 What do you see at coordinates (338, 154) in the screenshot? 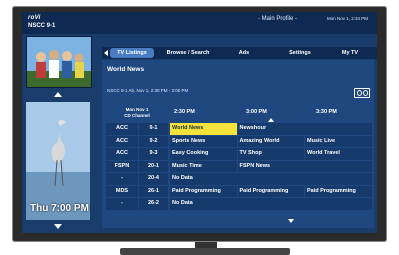
I see `program-cell: World Travel` at bounding box center [338, 154].